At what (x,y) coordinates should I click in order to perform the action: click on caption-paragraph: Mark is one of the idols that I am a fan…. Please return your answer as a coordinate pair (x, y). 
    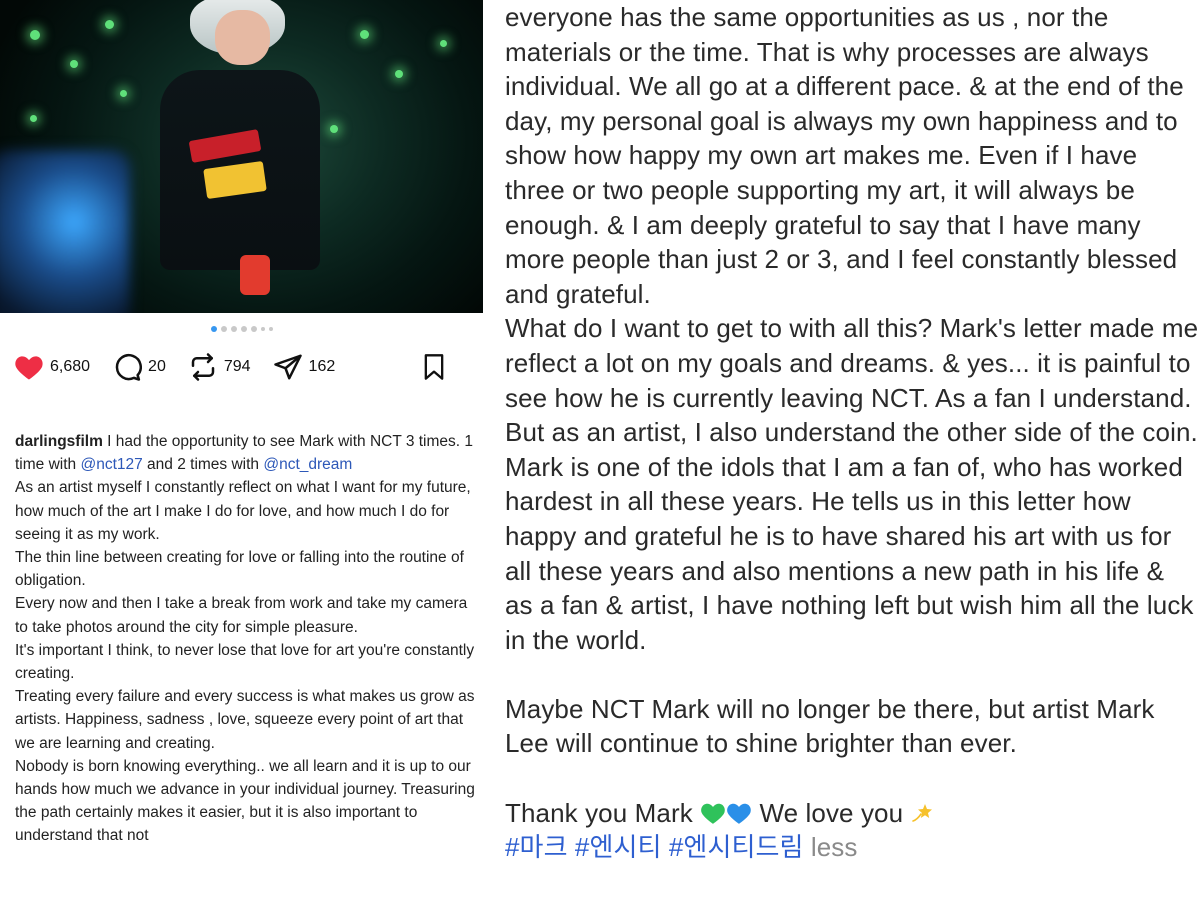
    Looking at the image, I should click on (849, 553).